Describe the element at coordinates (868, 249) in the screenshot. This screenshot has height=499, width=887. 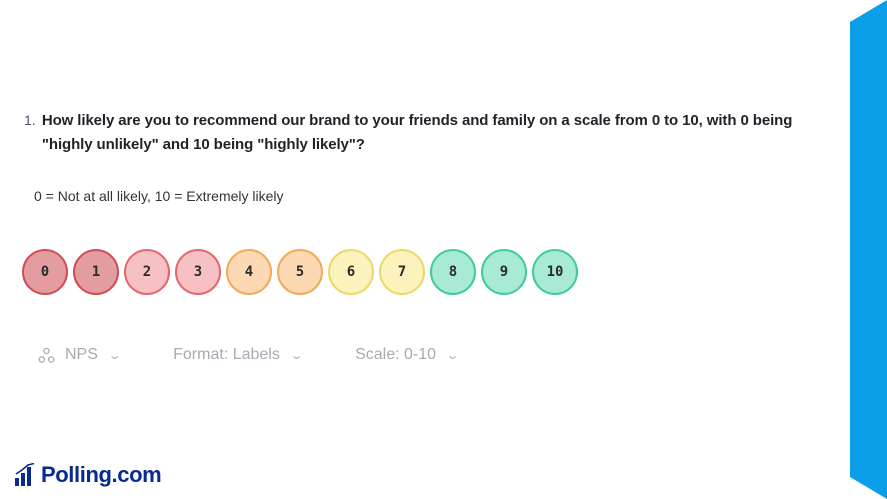
I see `accent-bar` at that location.